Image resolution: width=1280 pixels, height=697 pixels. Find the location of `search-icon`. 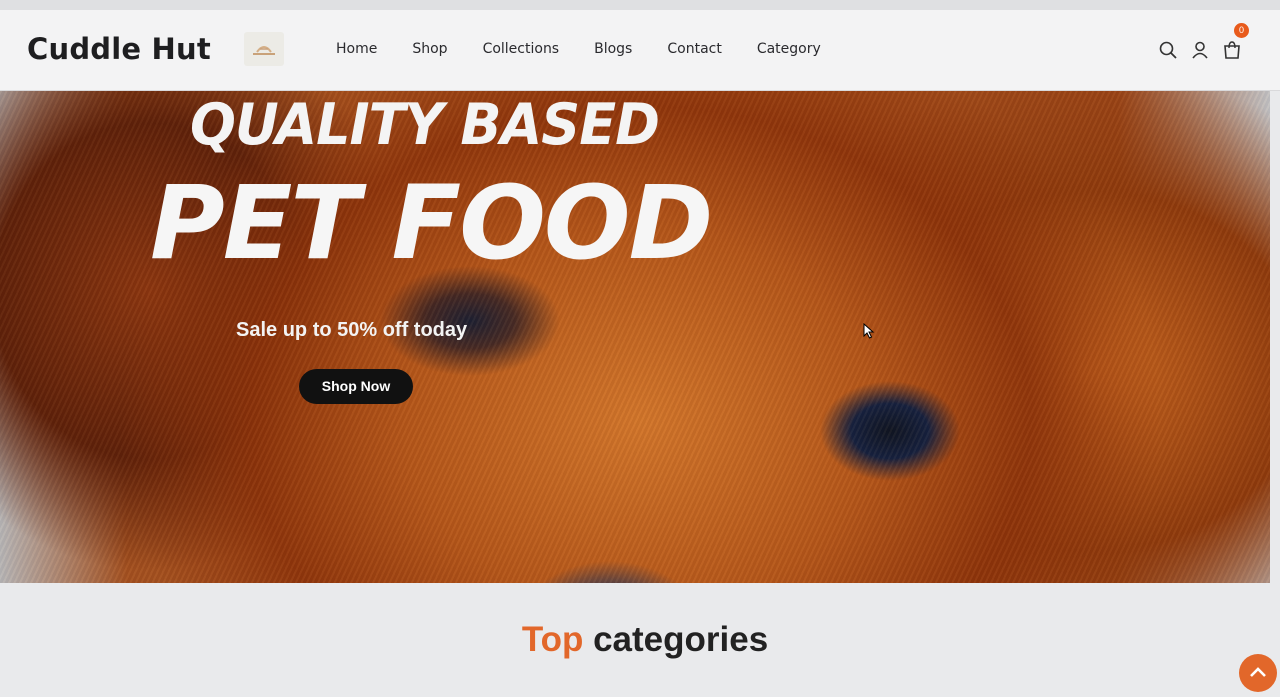

search-icon is located at coordinates (1168, 50).